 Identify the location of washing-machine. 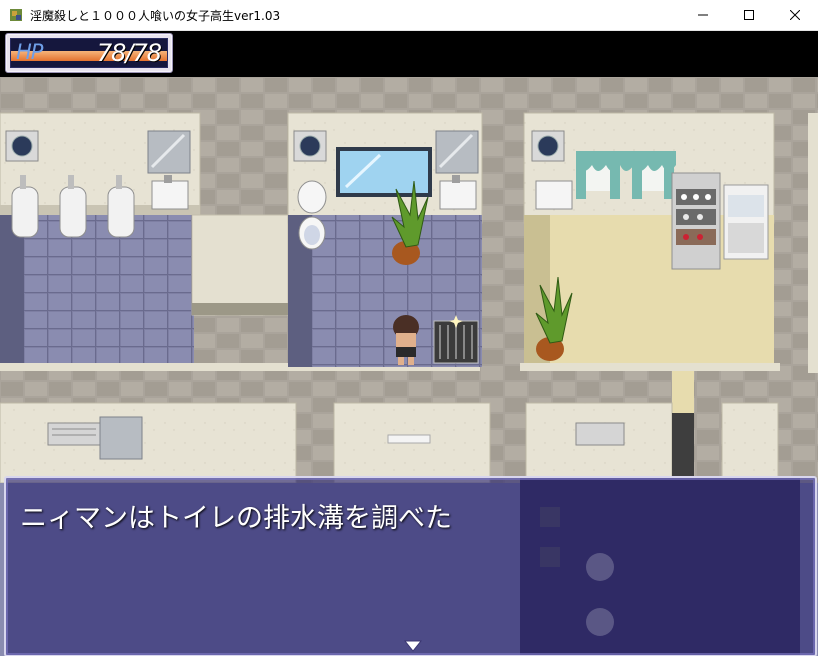
(746, 222).